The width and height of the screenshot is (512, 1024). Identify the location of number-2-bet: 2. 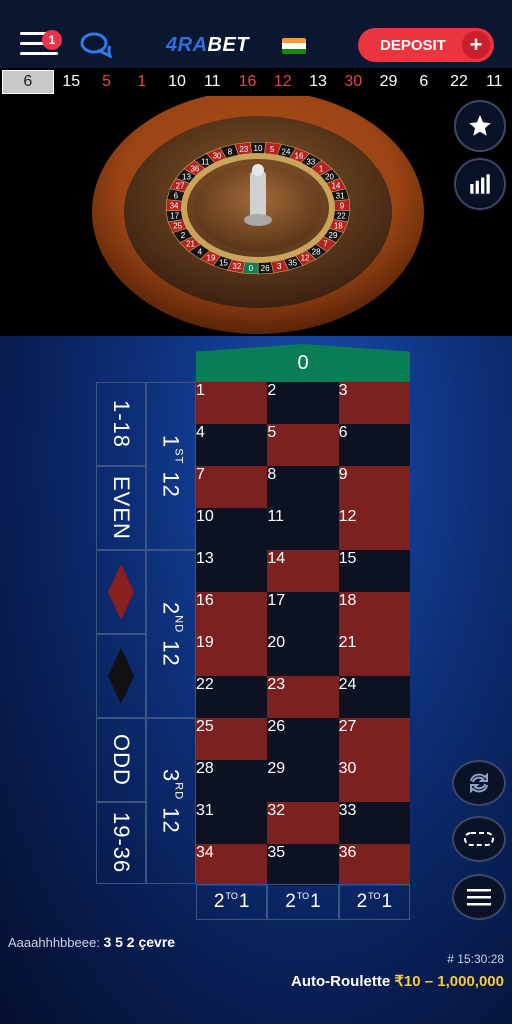
(303, 403).